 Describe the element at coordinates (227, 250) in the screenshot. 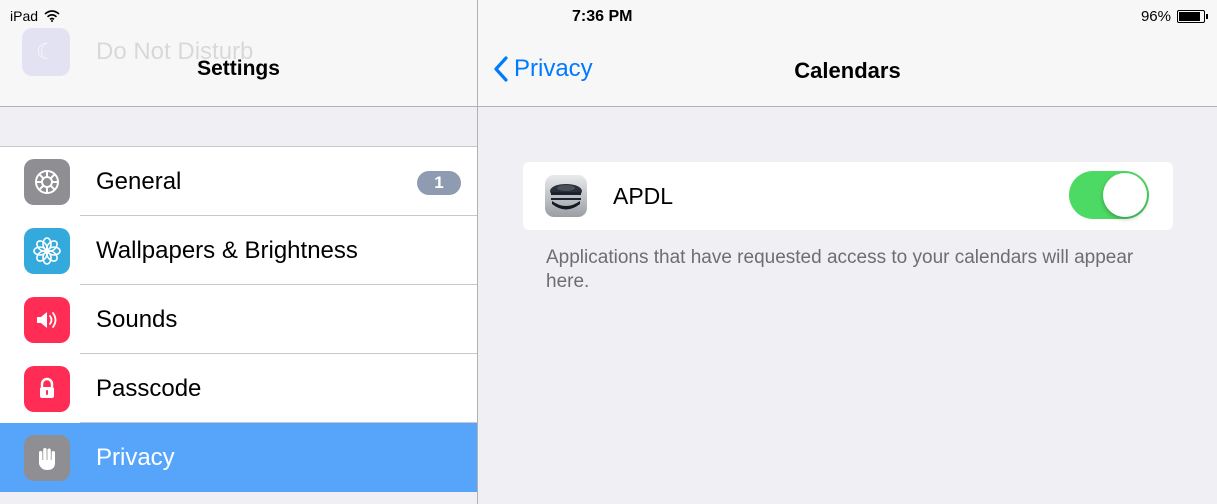

I see `sidebar-item-label: Wallpapers & Brightness` at that location.